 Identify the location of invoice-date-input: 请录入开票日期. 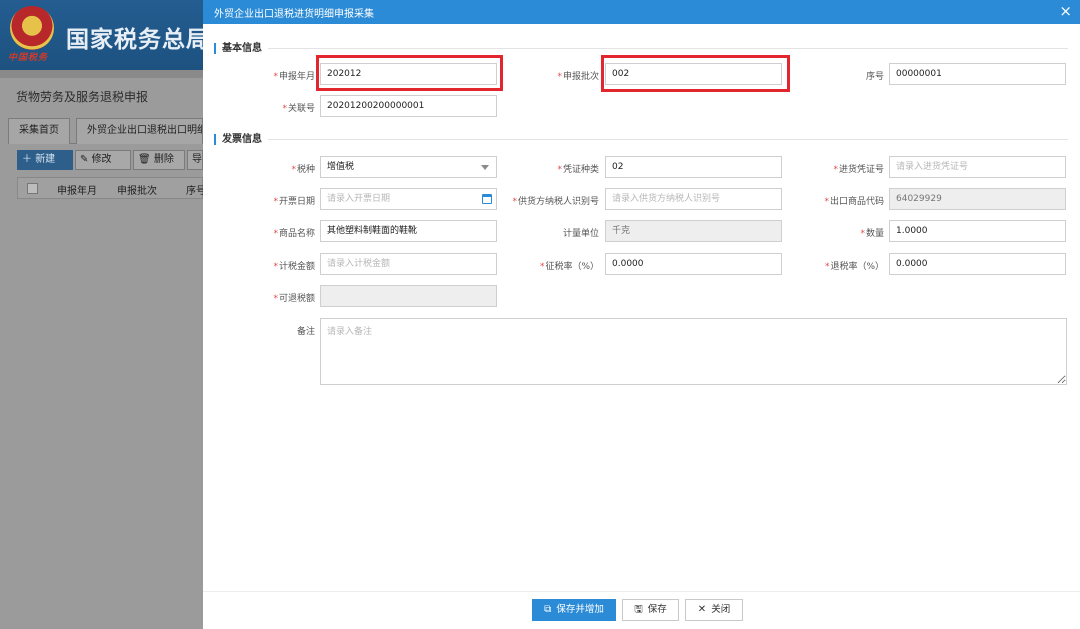
(408, 199).